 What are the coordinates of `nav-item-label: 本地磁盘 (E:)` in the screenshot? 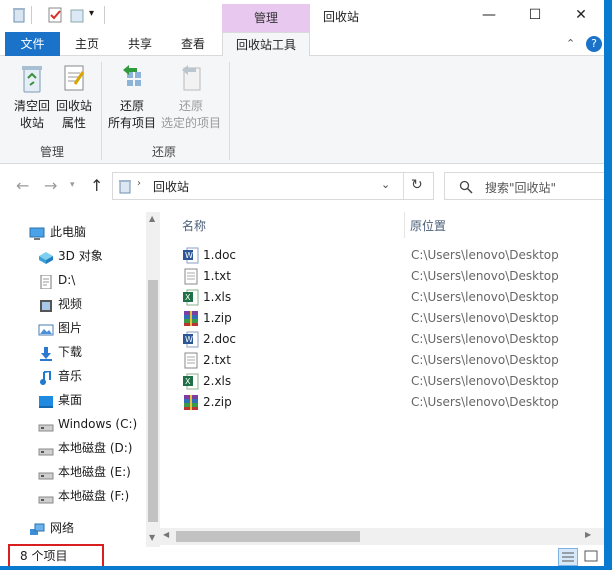 It's located at (94, 472).